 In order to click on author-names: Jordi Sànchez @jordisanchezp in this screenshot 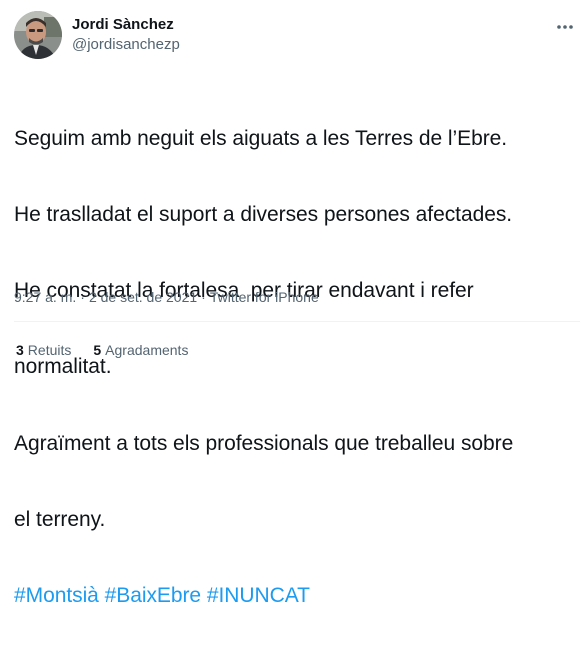, I will do `click(126, 35)`.